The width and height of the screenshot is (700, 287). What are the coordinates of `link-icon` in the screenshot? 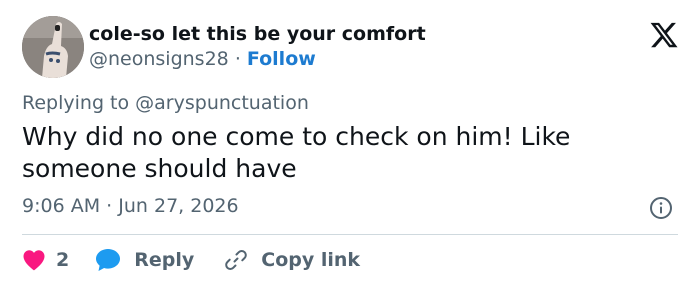 It's located at (236, 260).